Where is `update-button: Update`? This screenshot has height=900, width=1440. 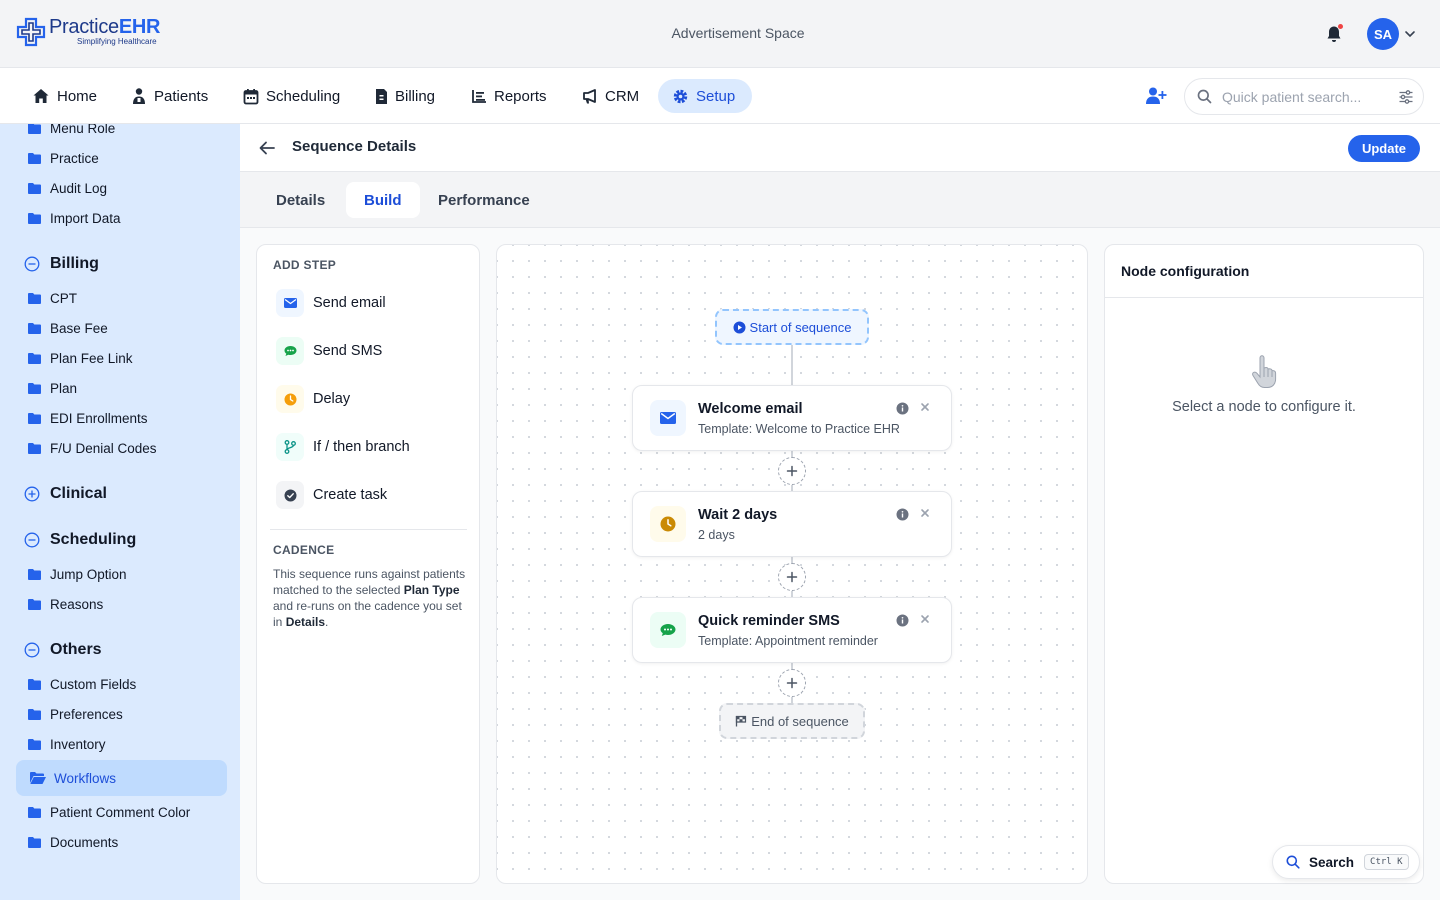 update-button: Update is located at coordinates (1384, 148).